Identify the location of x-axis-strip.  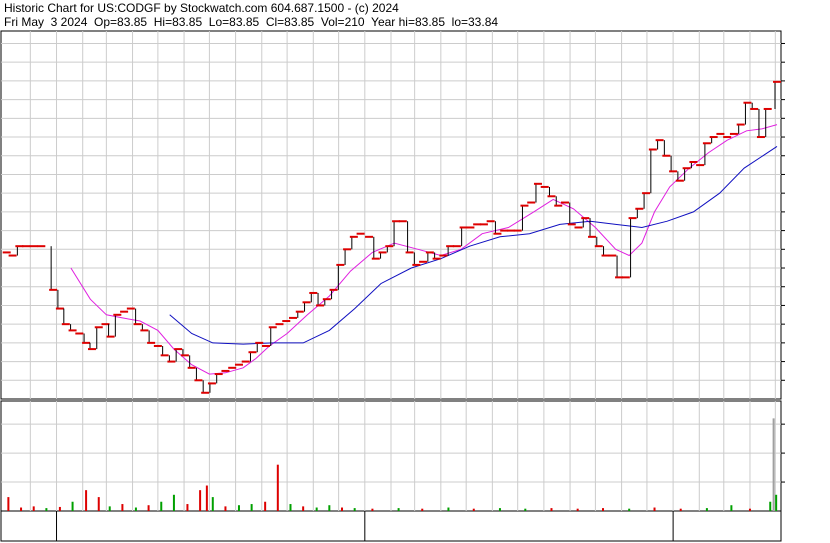
(391, 526).